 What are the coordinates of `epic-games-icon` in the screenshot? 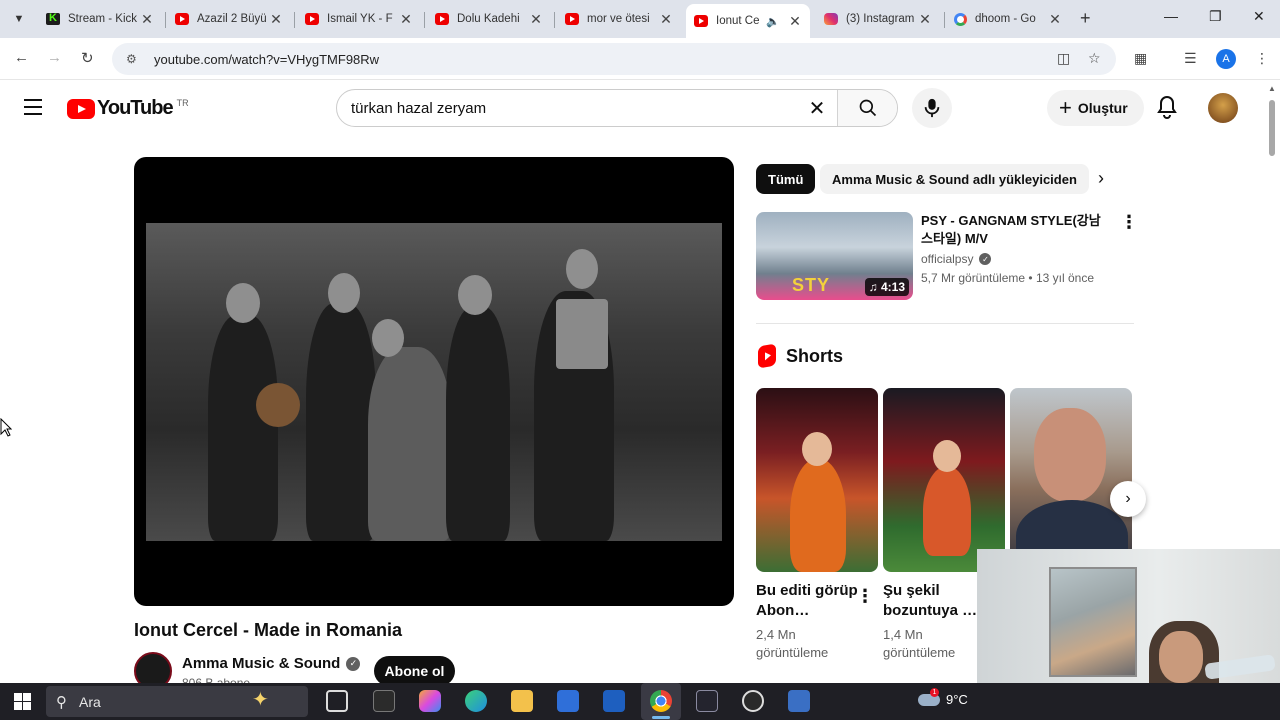 It's located at (384, 701).